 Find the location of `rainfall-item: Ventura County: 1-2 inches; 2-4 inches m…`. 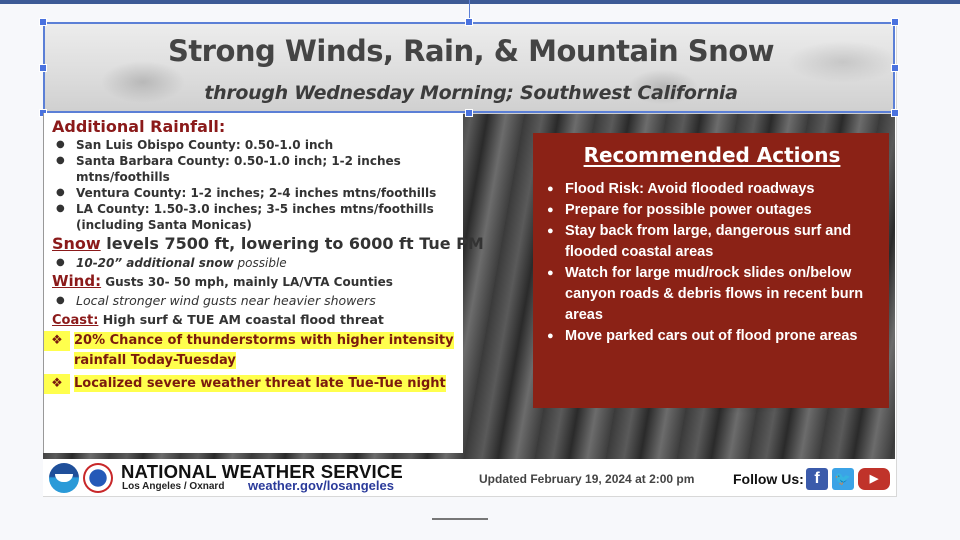

rainfall-item: Ventura County: 1-2 inches; 2-4 inches m… is located at coordinates (254, 193).